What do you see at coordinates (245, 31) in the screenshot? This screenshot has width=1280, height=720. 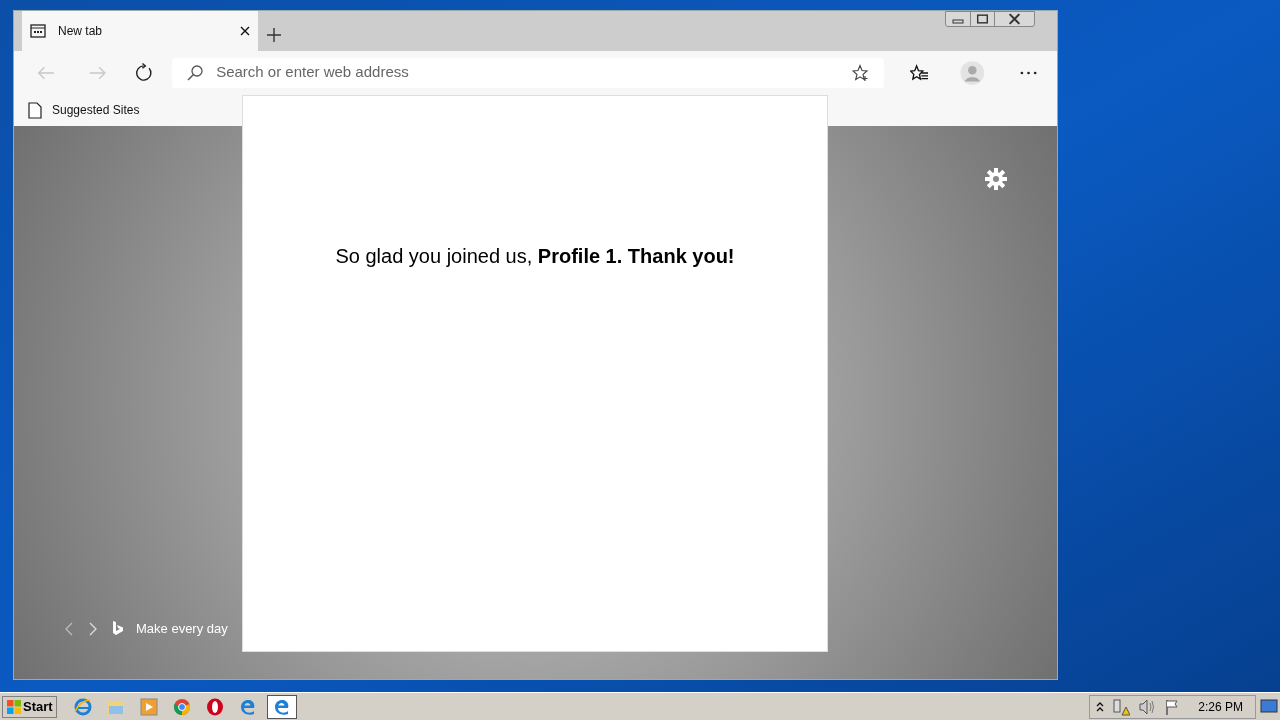 I see `close-icon` at bounding box center [245, 31].